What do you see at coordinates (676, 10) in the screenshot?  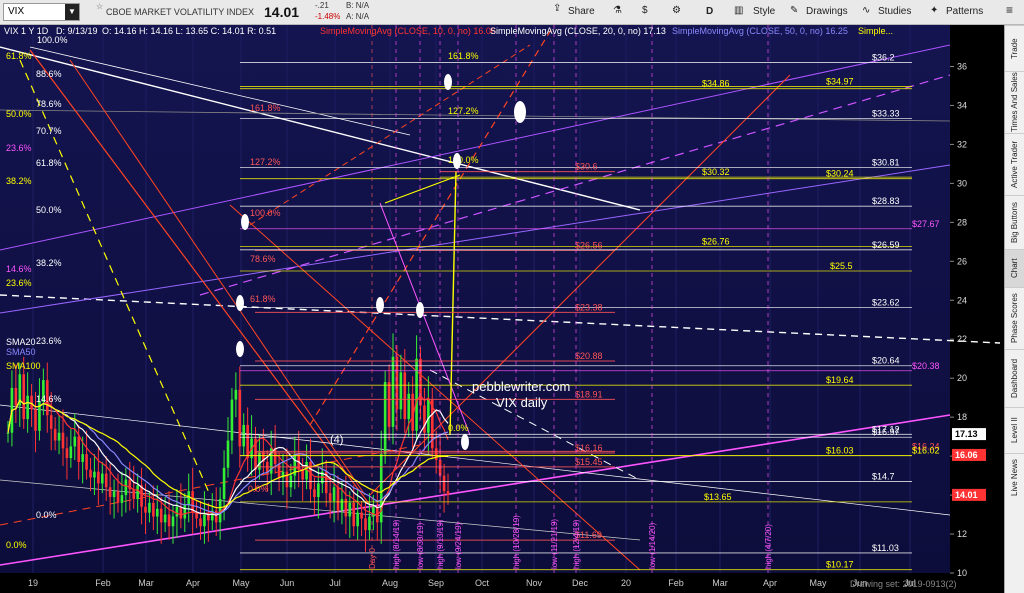 I see `gear-icon: ⚙` at bounding box center [676, 10].